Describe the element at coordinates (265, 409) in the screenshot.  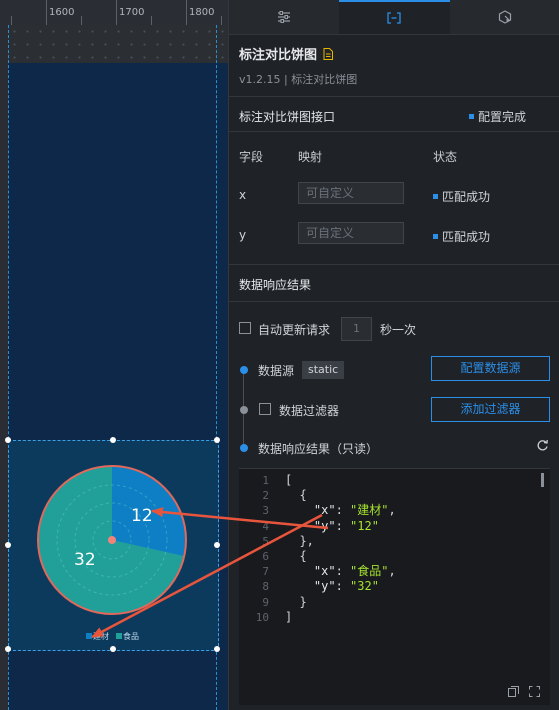
I see `filter-checkbox` at that location.